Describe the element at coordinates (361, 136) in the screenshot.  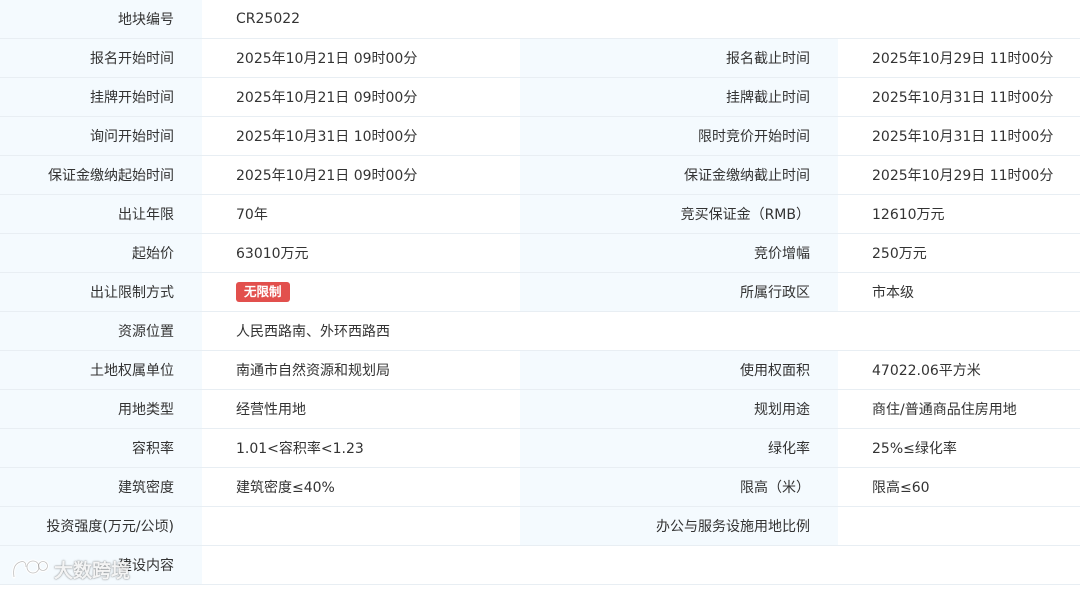
I see `value-inquiry-start: 2025年10月31日 10时00分` at that location.